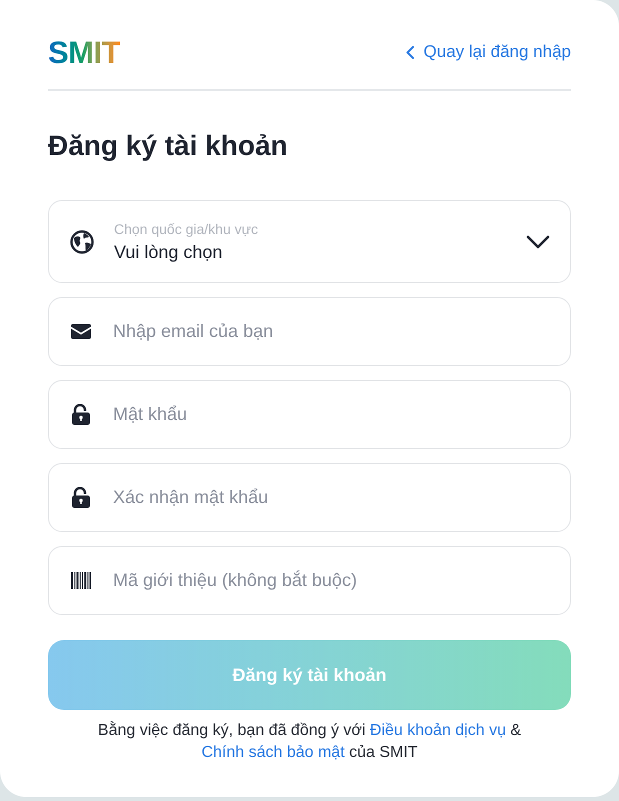  Describe the element at coordinates (82, 242) in the screenshot. I see `globe-icon` at that location.